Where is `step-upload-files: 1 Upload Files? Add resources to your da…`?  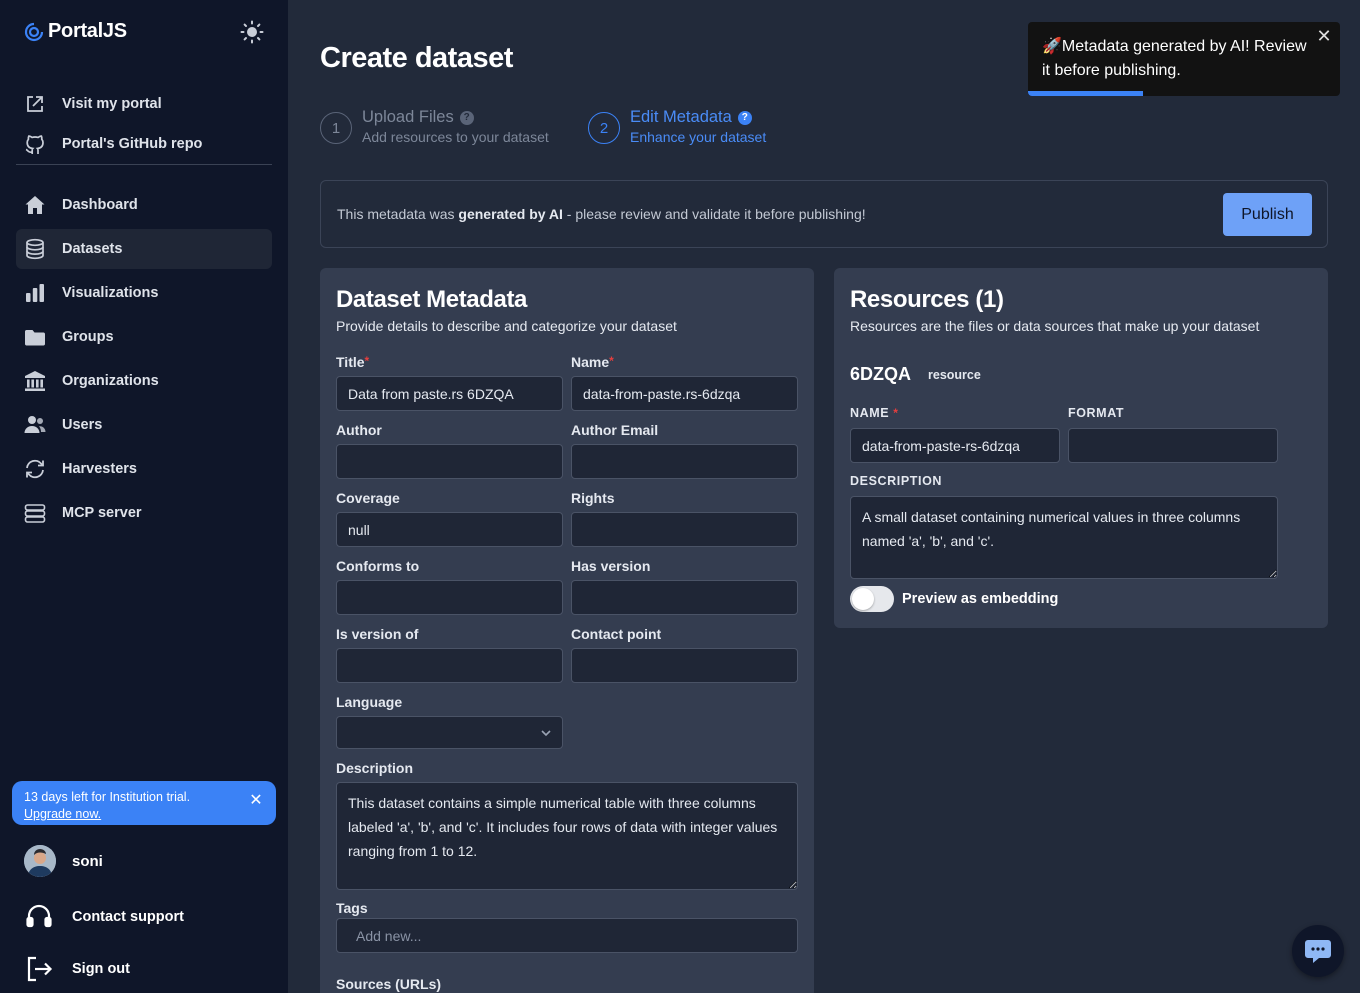 step-upload-files: 1 Upload Files? Add resources to your da… is located at coordinates (434, 126).